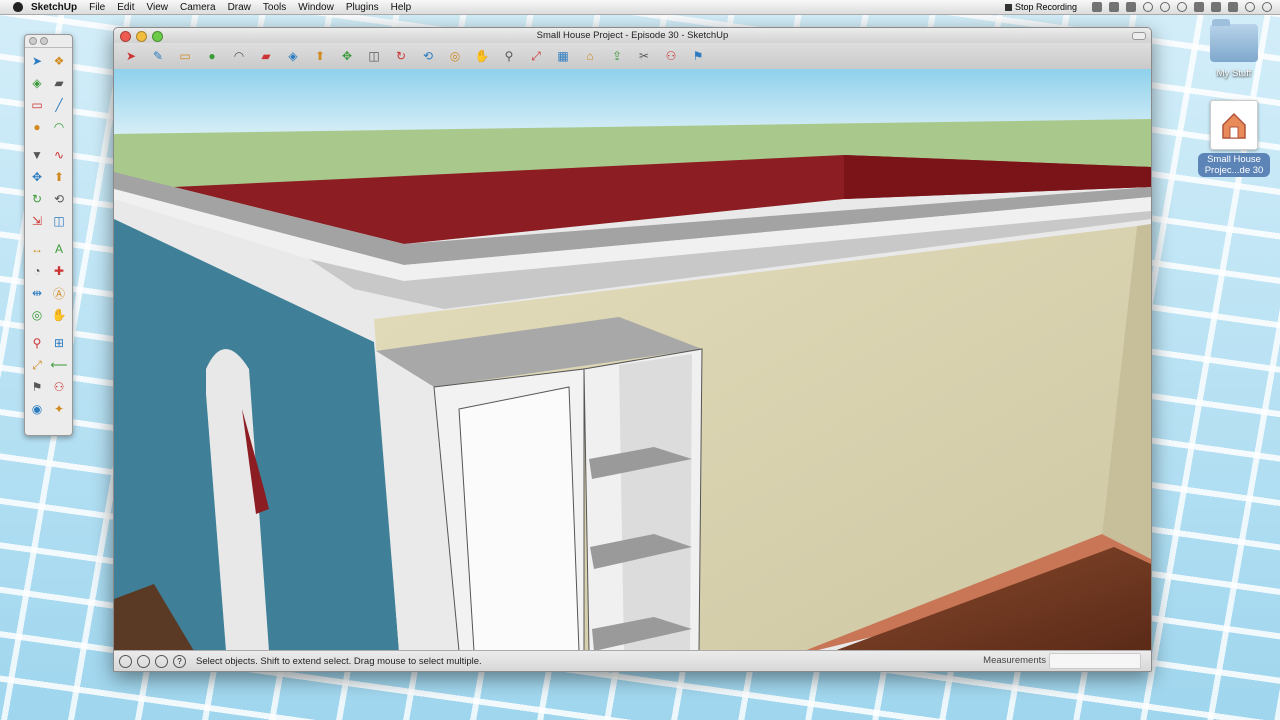 This screenshot has width=1280, height=720. What do you see at coordinates (374, 56) in the screenshot?
I see `offset-icon: ◫` at bounding box center [374, 56].